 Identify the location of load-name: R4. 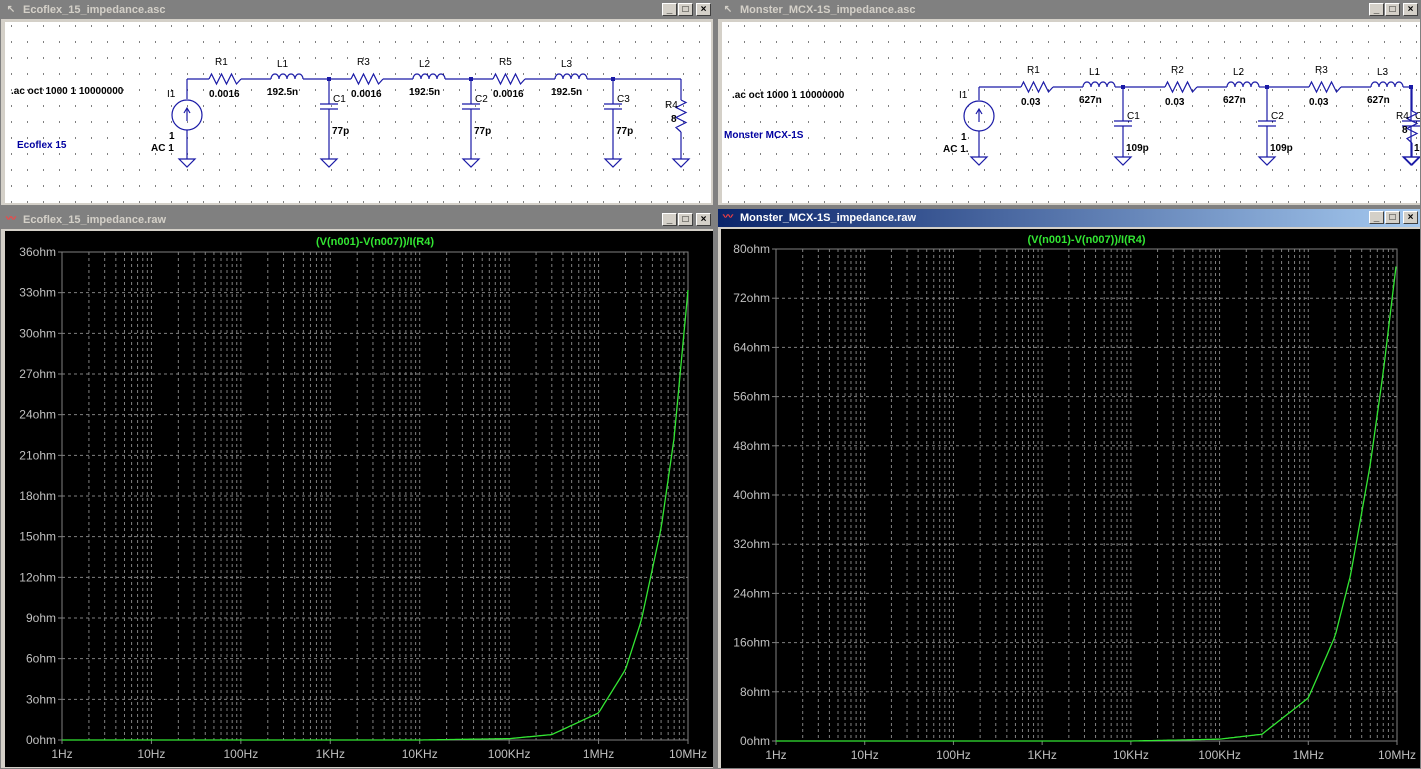
(1402, 116).